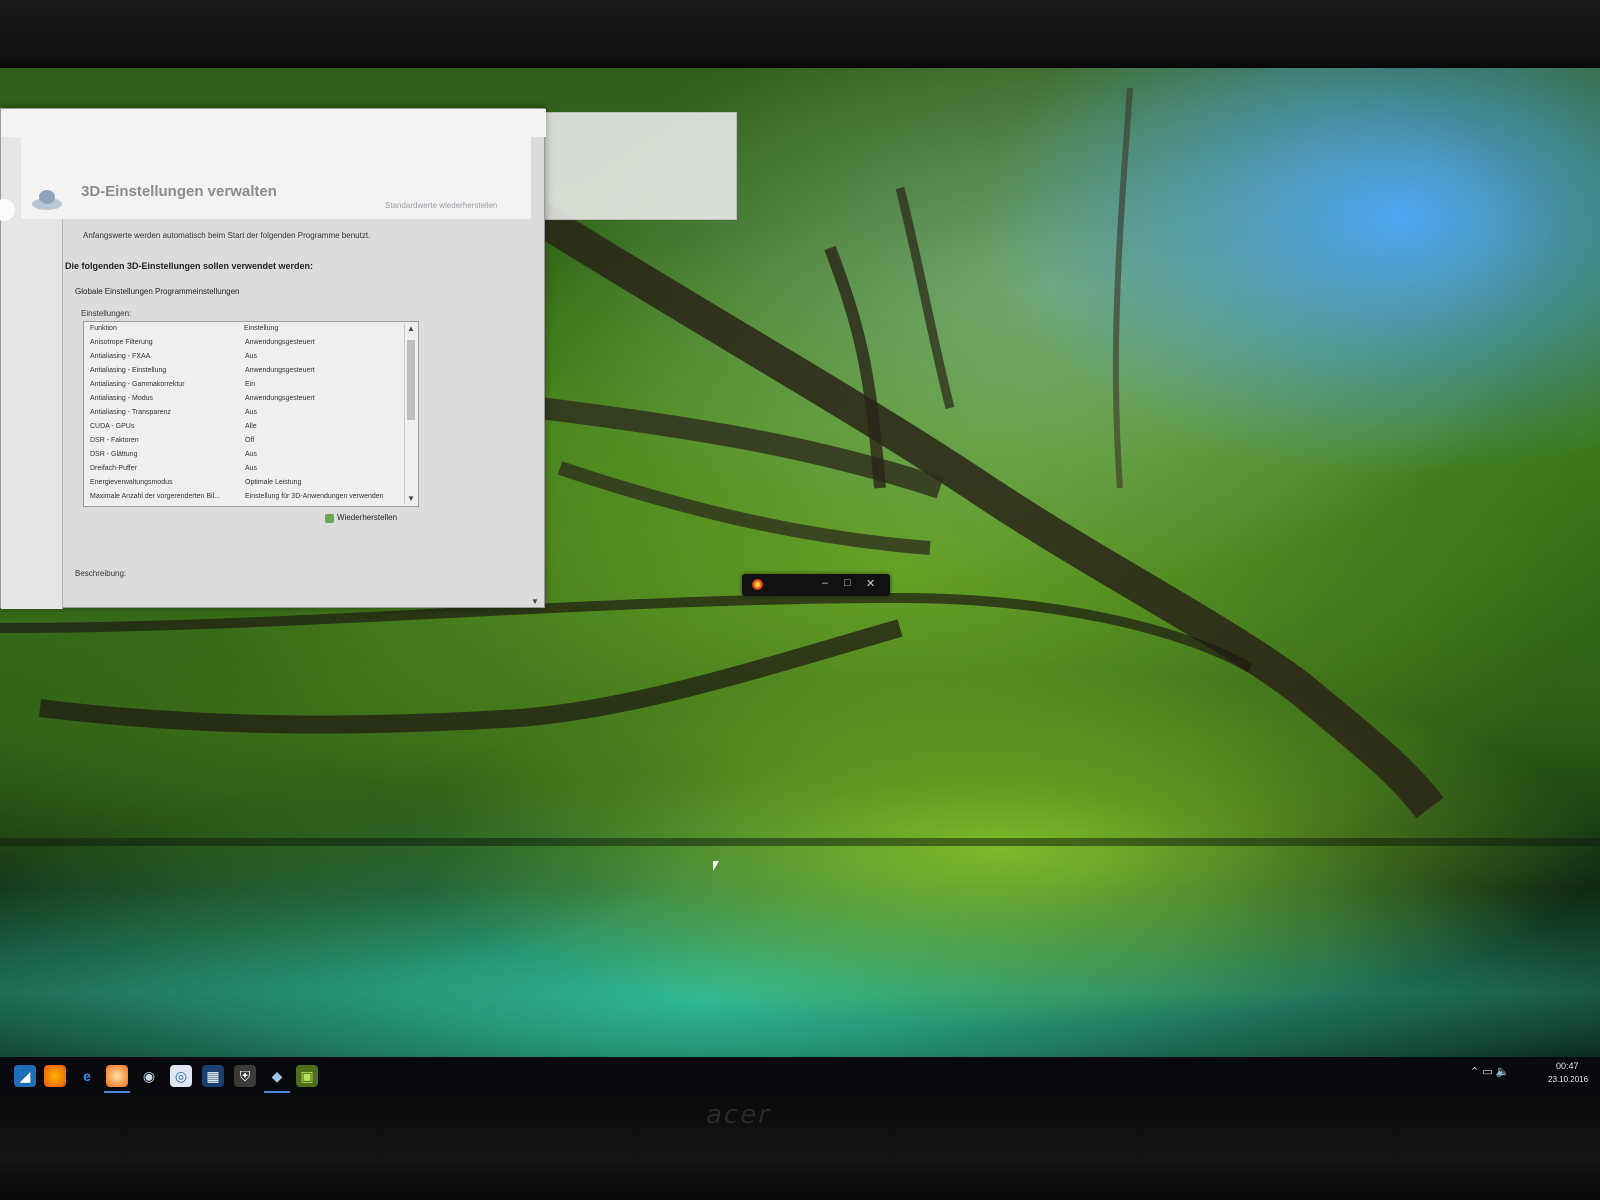  What do you see at coordinates (870, 583) in the screenshot?
I see `close-icon: ✕` at bounding box center [870, 583].